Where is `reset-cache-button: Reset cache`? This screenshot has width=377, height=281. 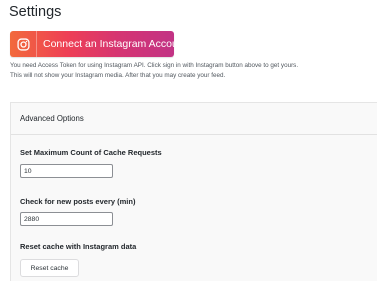
reset-cache-button: Reset cache is located at coordinates (49, 268).